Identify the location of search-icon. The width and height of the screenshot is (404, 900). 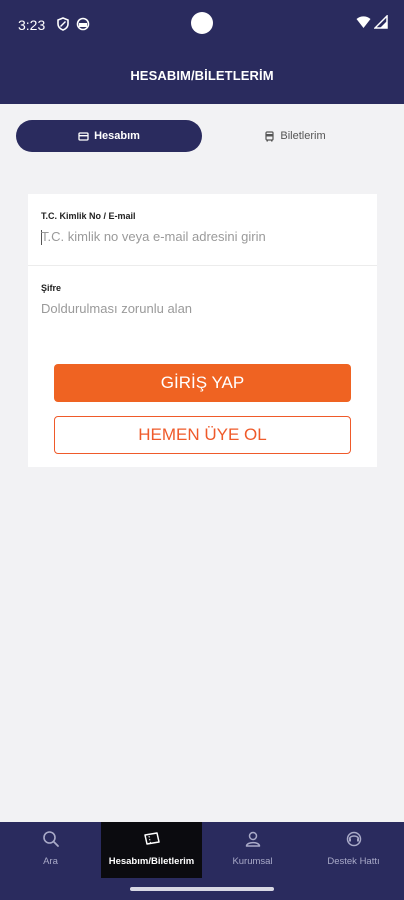
(50, 839).